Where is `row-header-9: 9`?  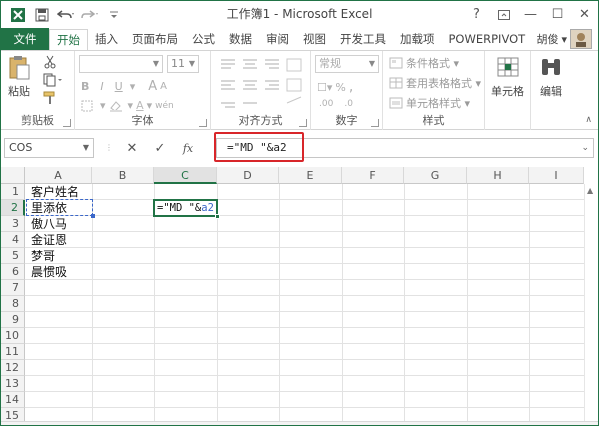 row-header-9: 9 is located at coordinates (13, 320).